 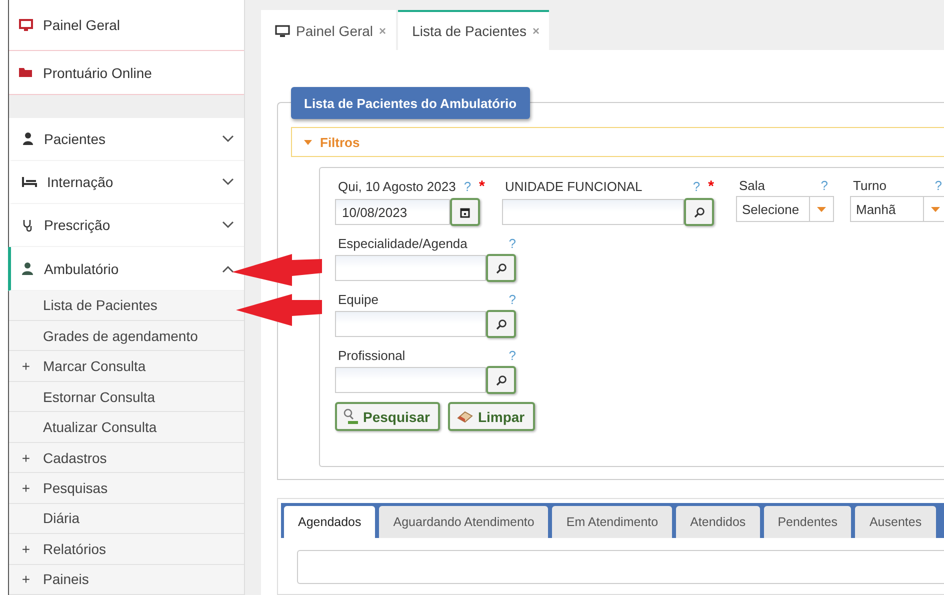 What do you see at coordinates (463, 522) in the screenshot?
I see `tab: Aguardando Atendimento` at bounding box center [463, 522].